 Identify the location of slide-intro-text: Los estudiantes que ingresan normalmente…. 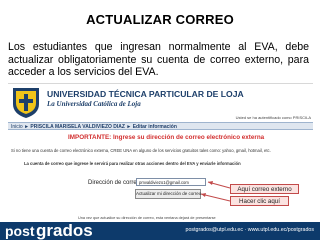
(158, 60).